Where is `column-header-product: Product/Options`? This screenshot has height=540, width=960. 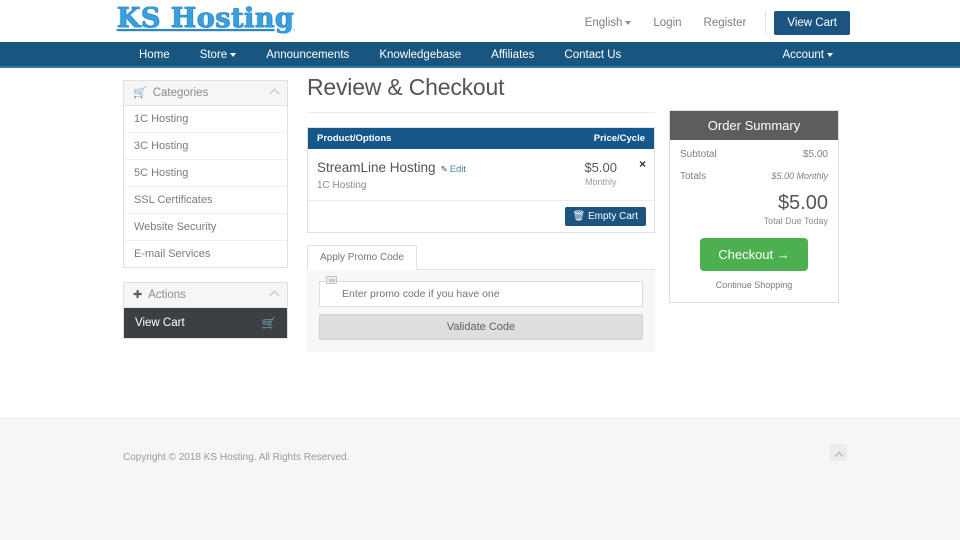 column-header-product: Product/Options is located at coordinates (354, 138).